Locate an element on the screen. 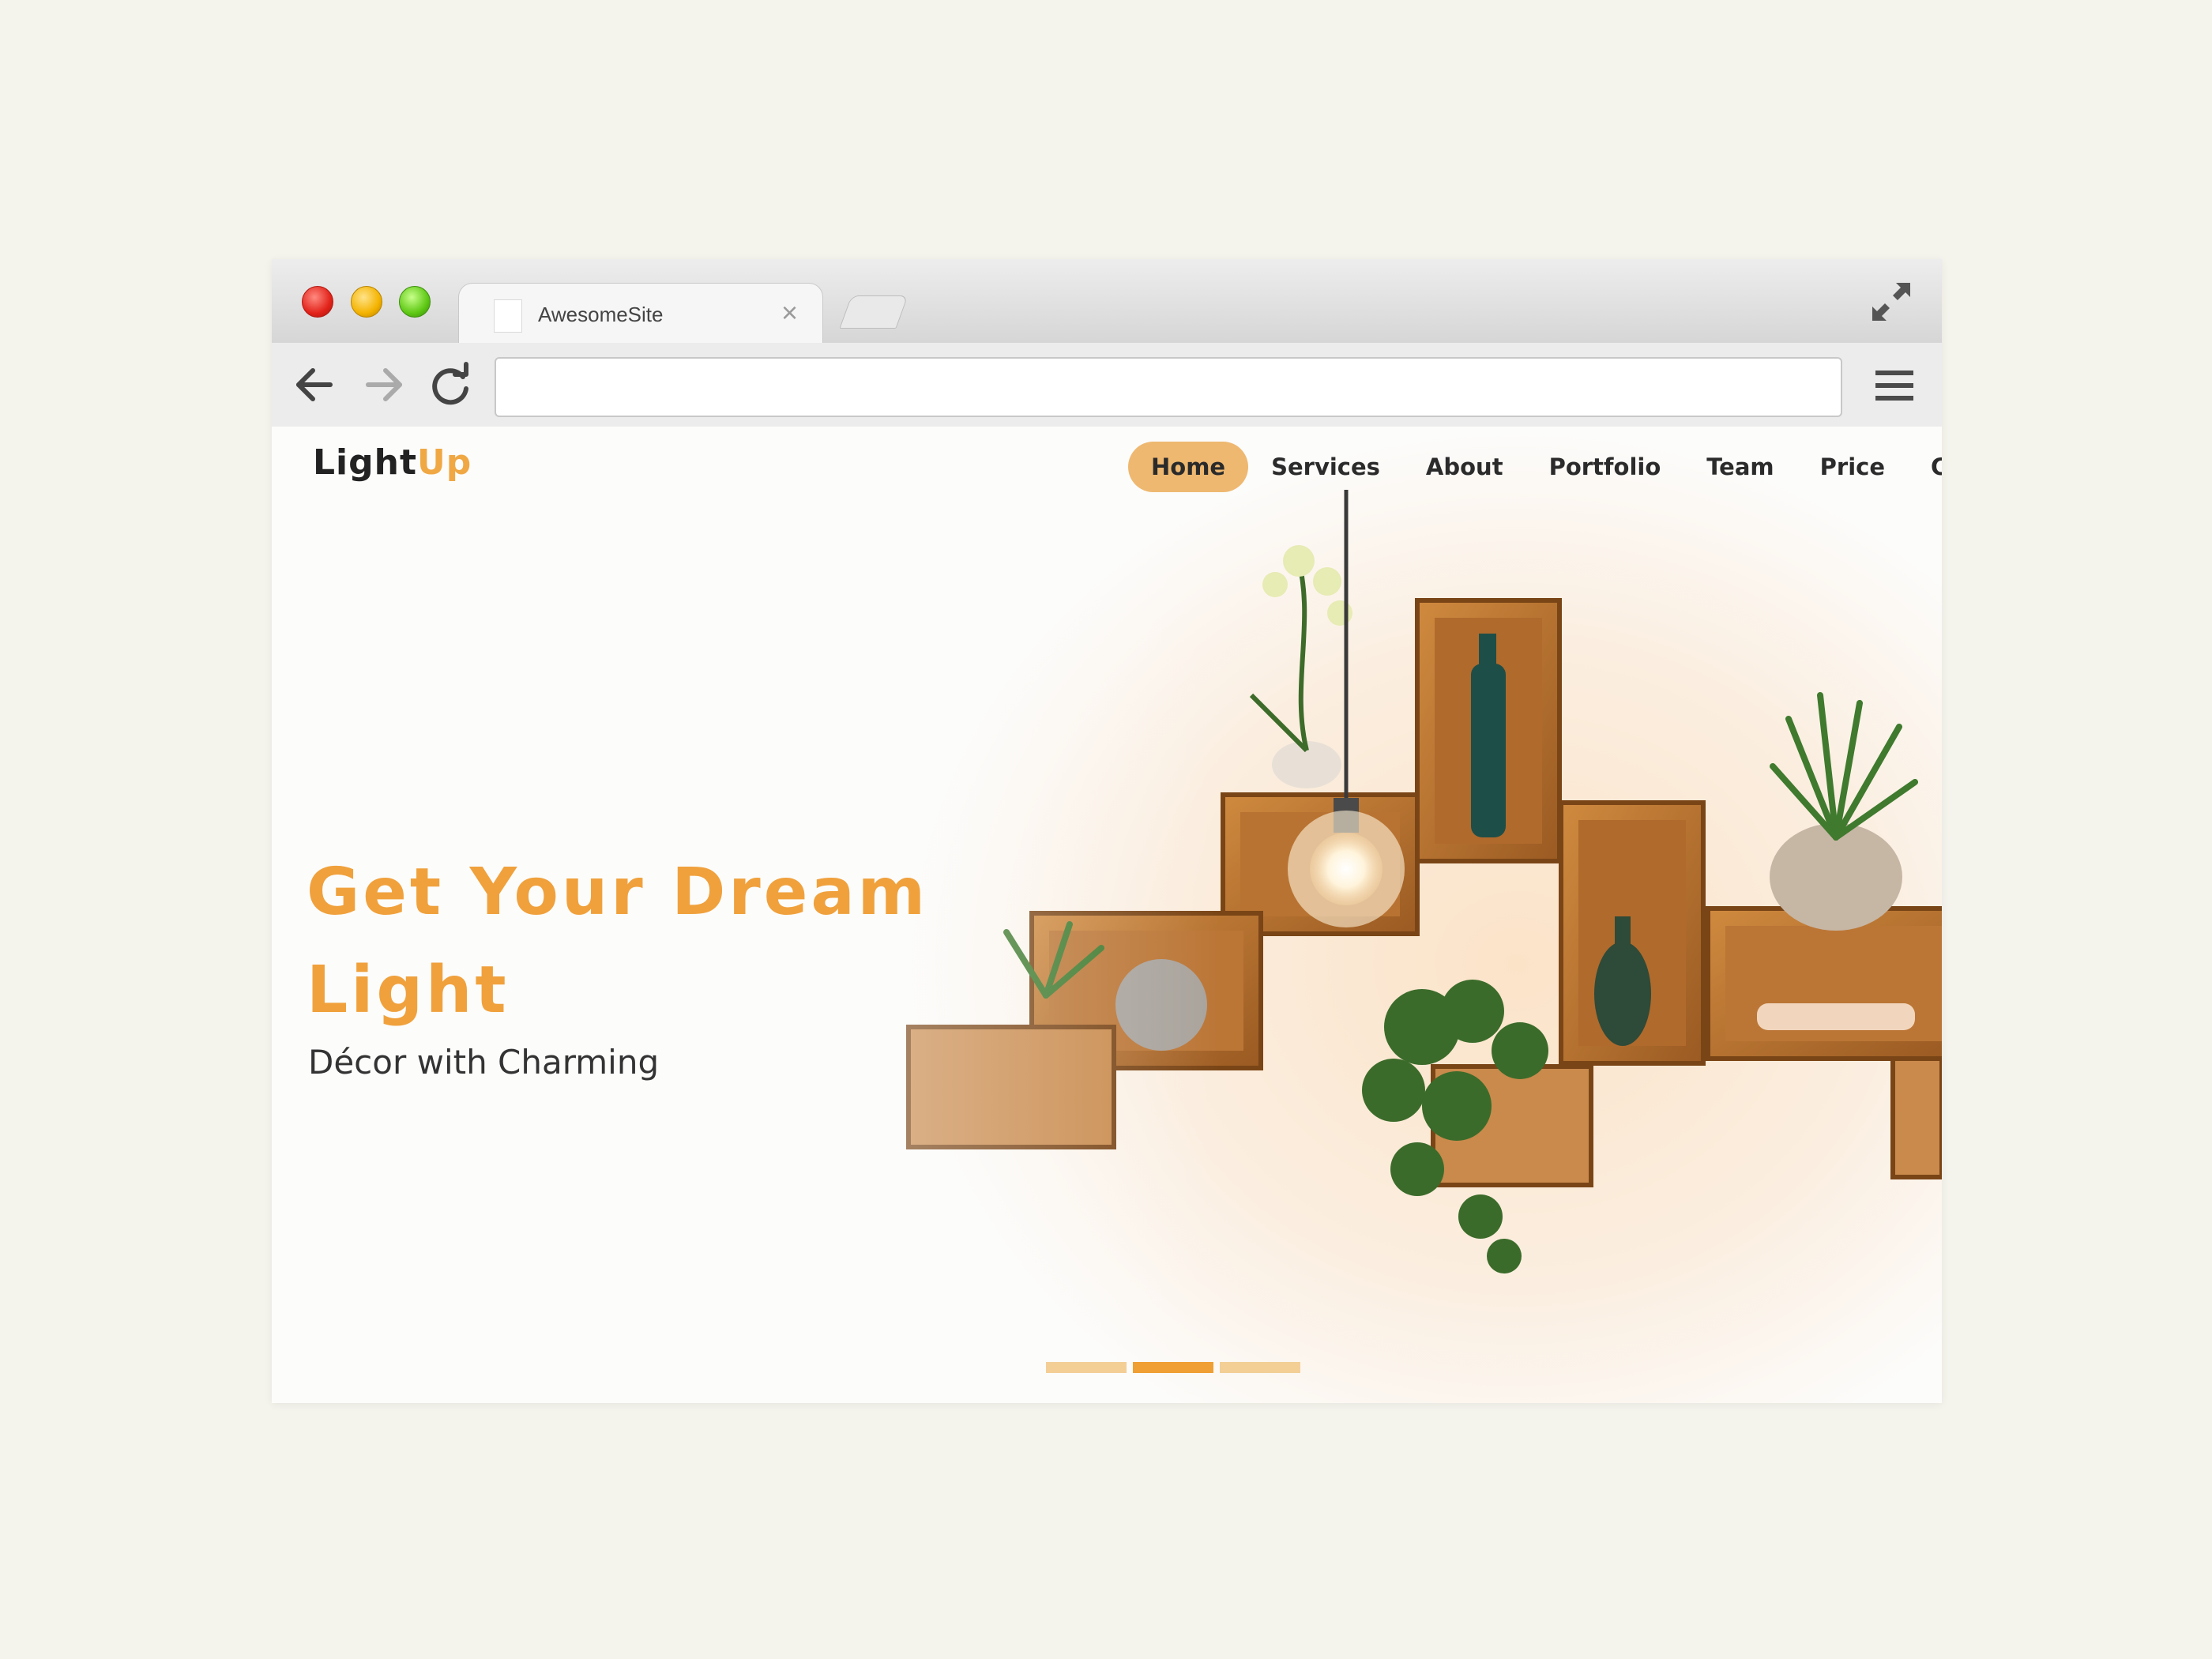  site-logo: LightUp is located at coordinates (393, 462).